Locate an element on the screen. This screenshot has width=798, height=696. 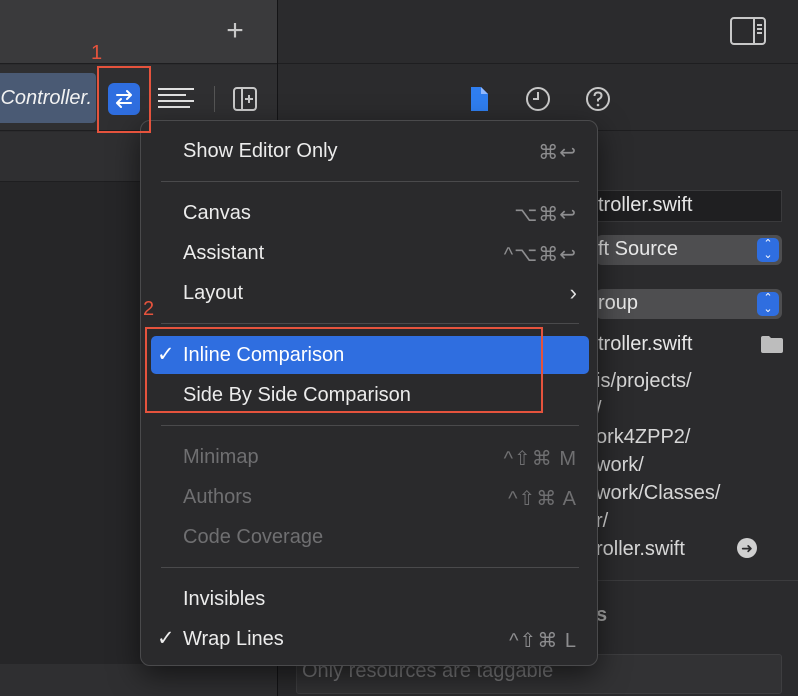
menu-item-invisibles: Invisibles is located at coordinates (370, 599).